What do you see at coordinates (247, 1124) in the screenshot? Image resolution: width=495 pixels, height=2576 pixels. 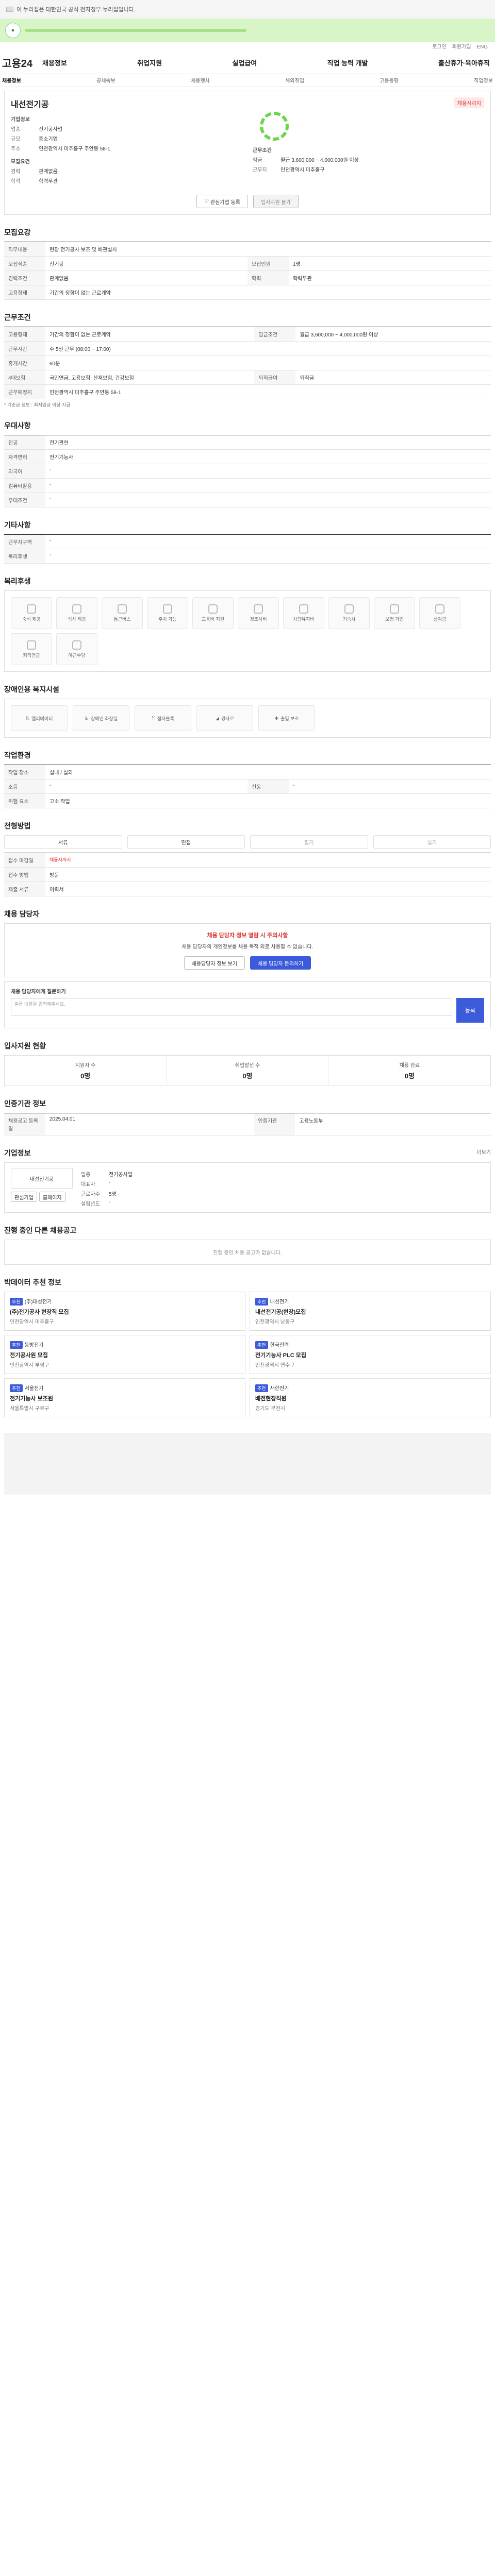 I see `table-row: 채용공고 등록일 2025.04.01 인증기관 고용노동부` at bounding box center [247, 1124].